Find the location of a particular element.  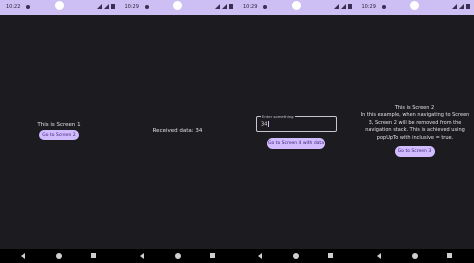

received-data-text: Received data: 34 is located at coordinates (177, 131).